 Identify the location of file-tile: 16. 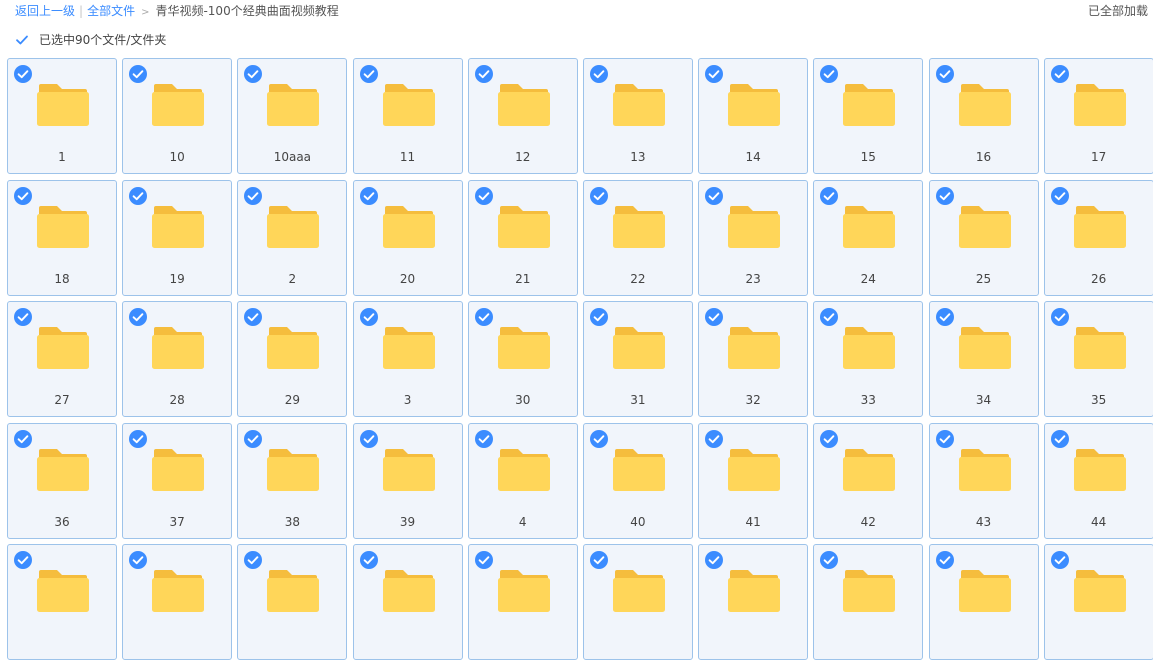
(983, 116).